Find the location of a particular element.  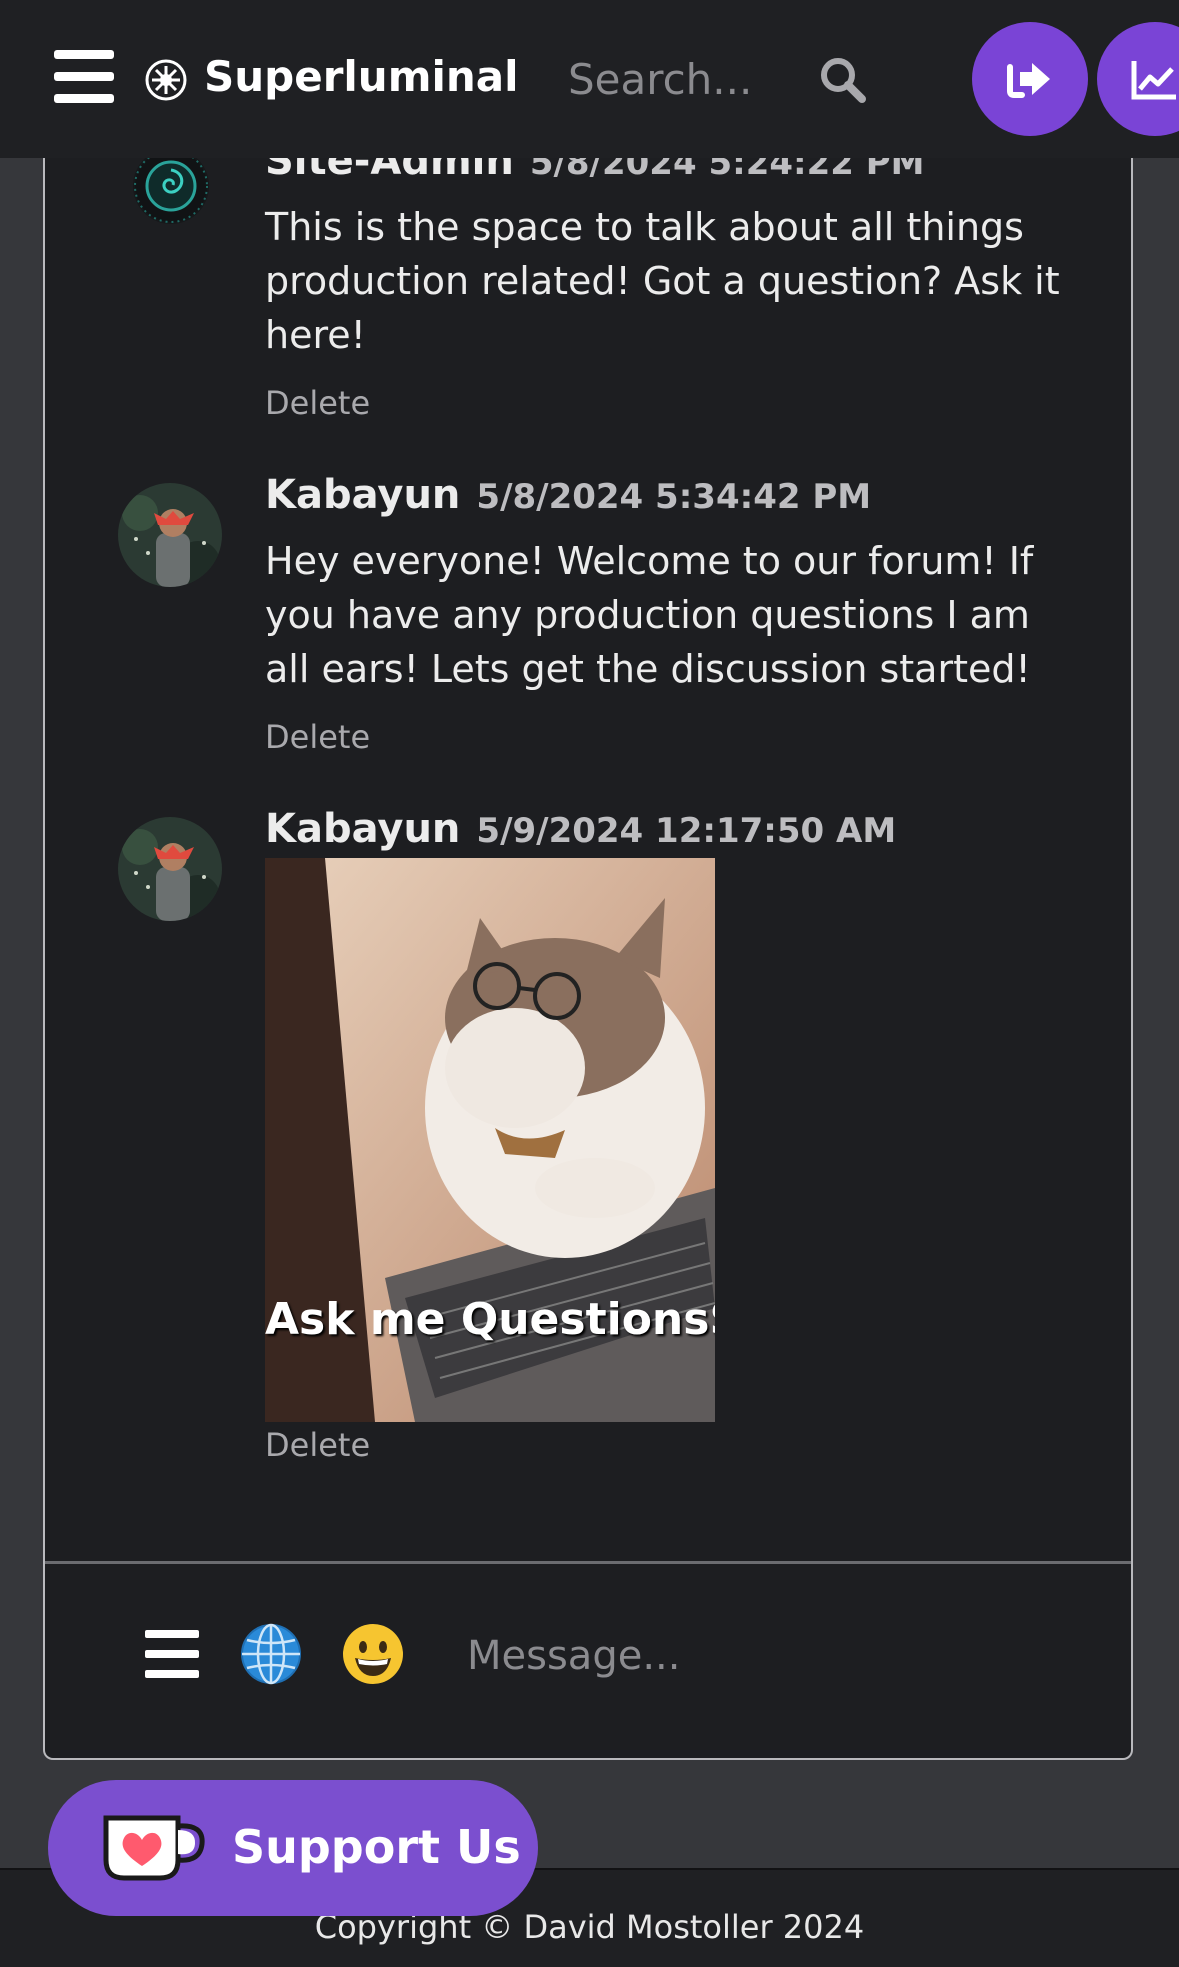

message-timestamp: 5/9/2024 12:17:50 AM is located at coordinates (686, 831).